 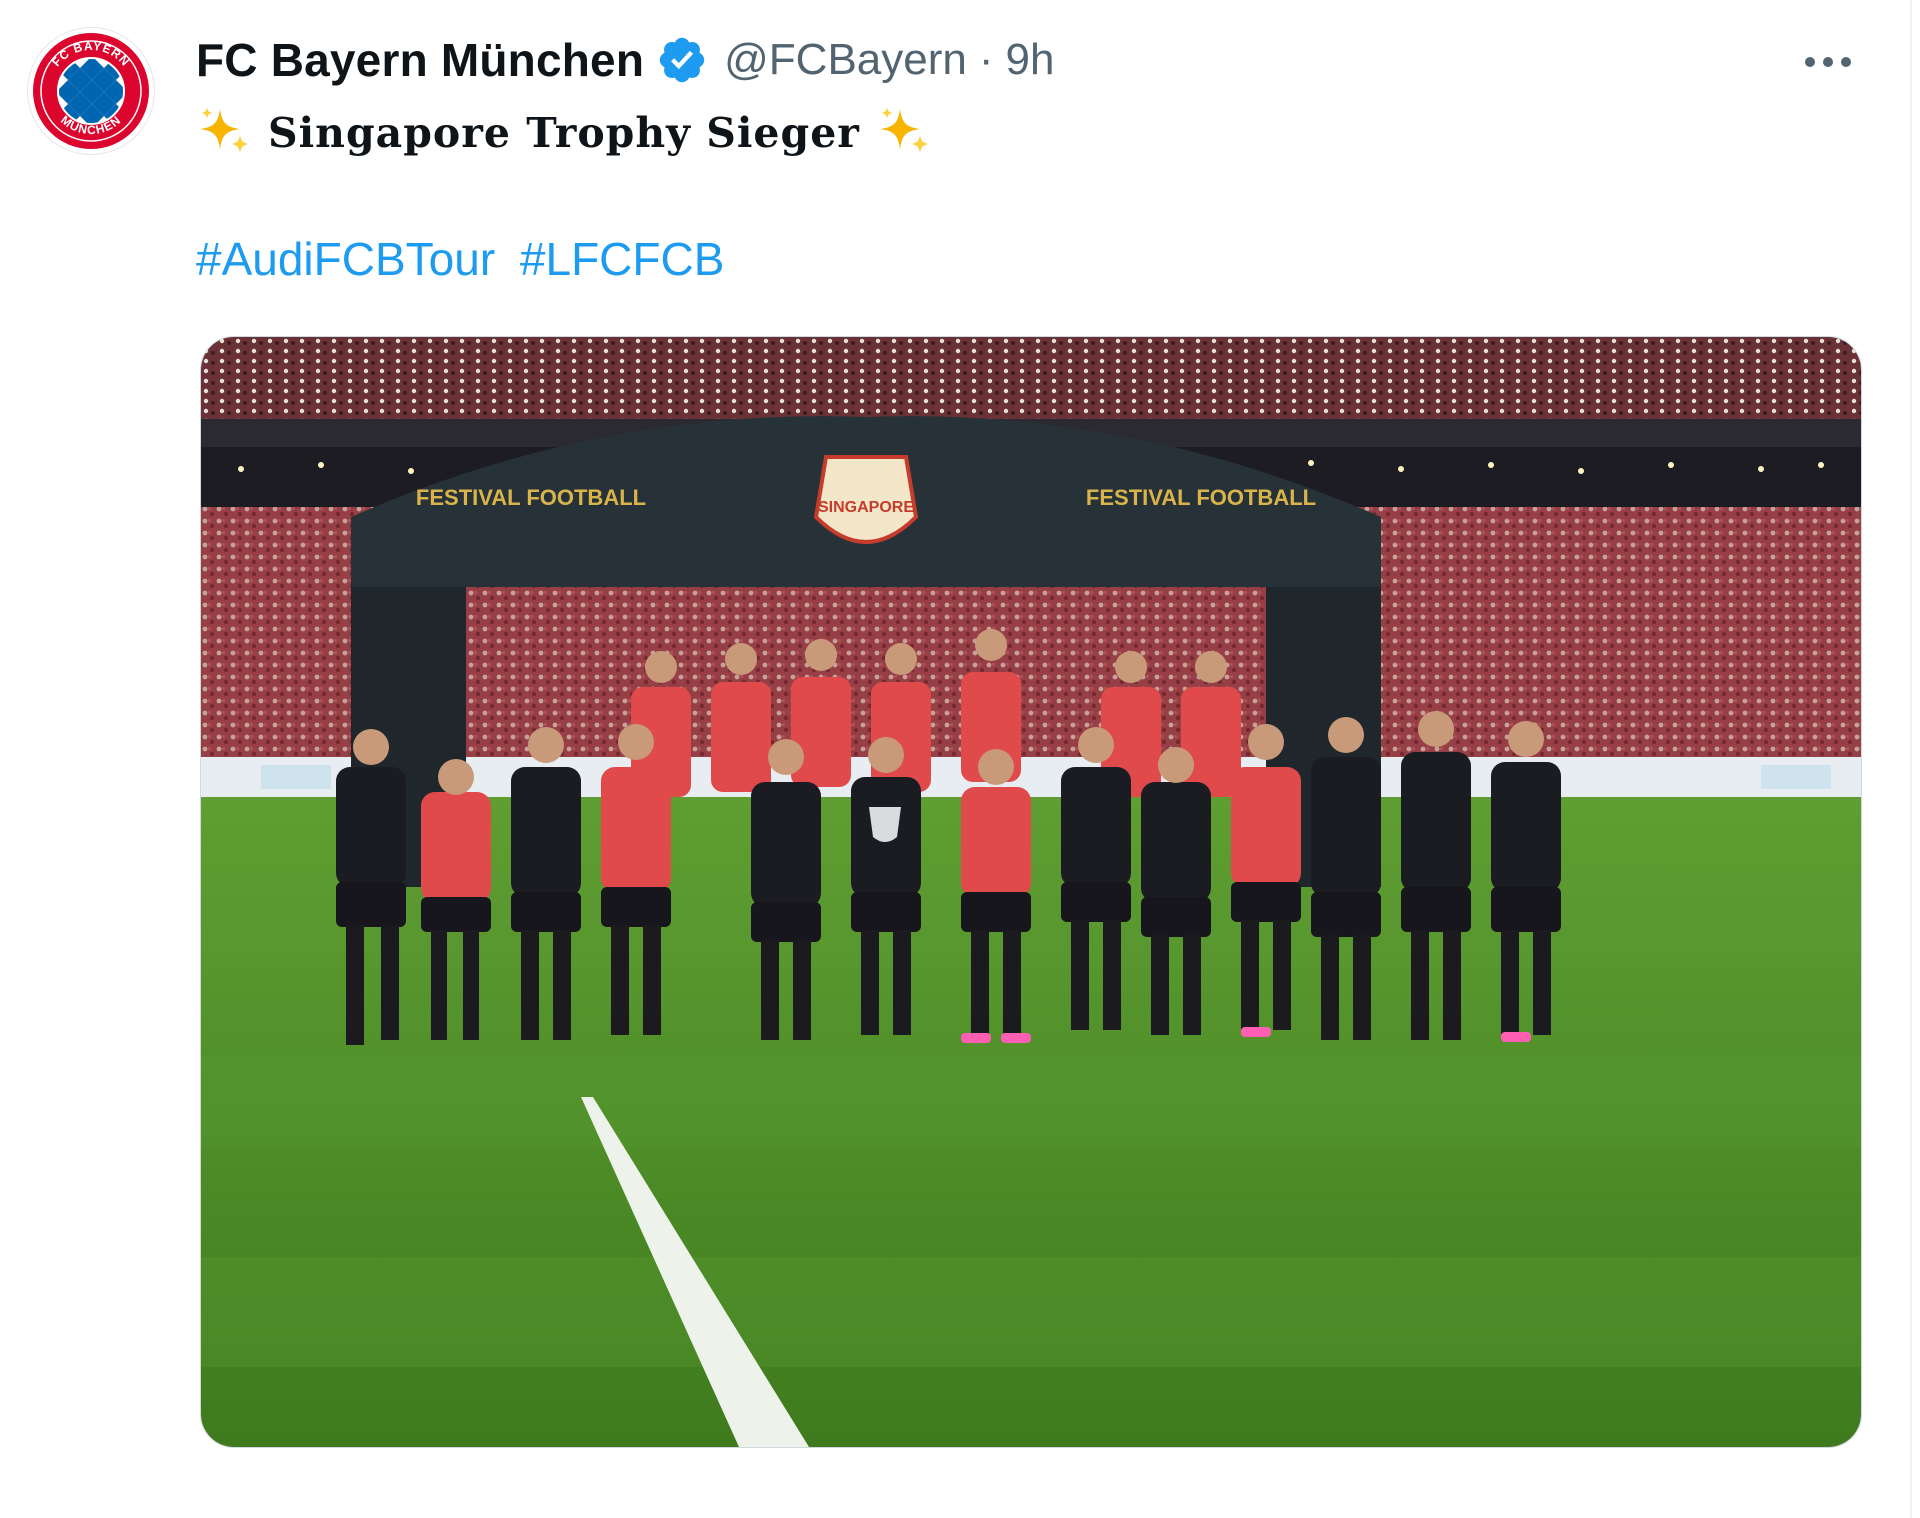 What do you see at coordinates (1911, 759) in the screenshot?
I see `timeline-divider` at bounding box center [1911, 759].